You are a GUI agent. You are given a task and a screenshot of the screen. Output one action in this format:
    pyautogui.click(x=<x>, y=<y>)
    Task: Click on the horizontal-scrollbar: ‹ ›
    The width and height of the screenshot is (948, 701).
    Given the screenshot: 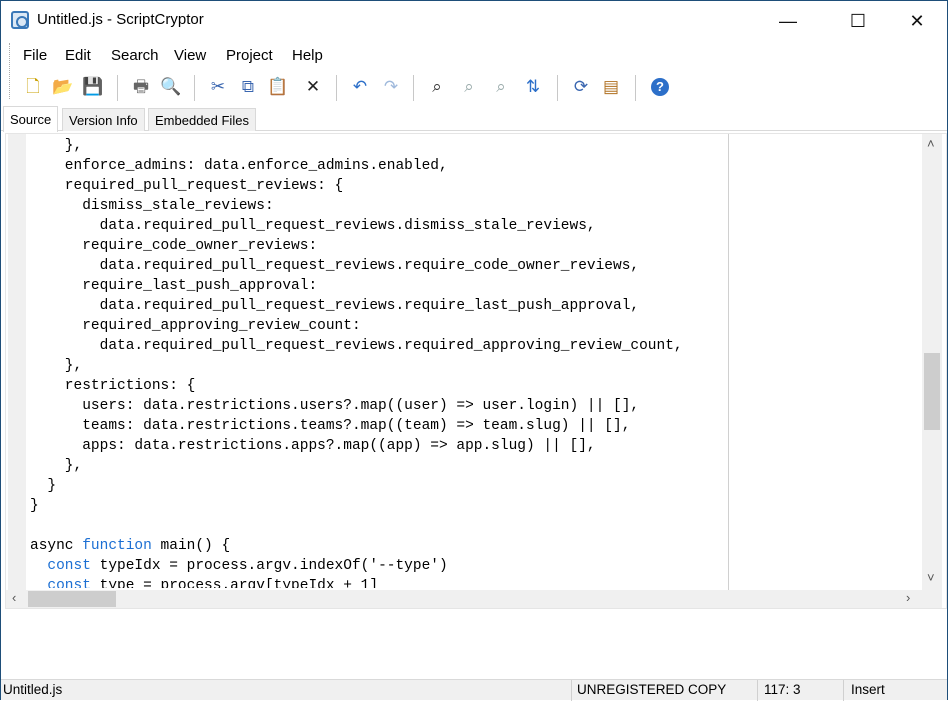 What is the action you would take?
    pyautogui.click(x=474, y=599)
    